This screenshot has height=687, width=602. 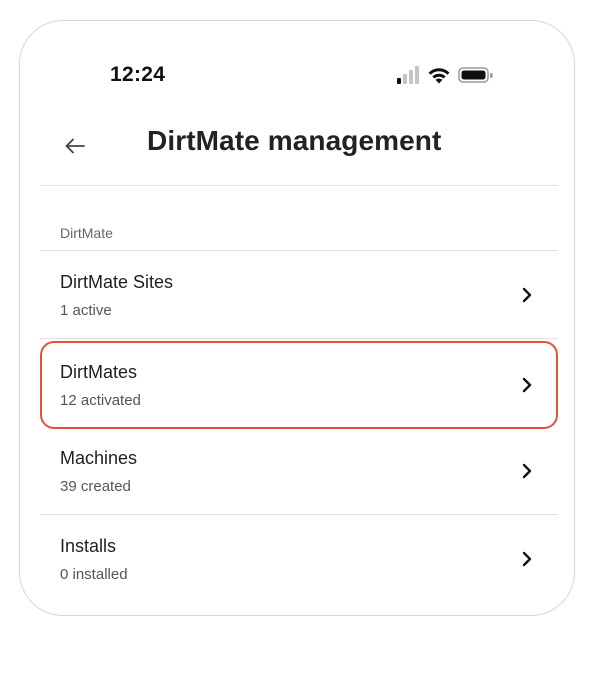 I want to click on list-item-dirtmate-sites: DirtMate Sites 1 active, so click(x=299, y=295).